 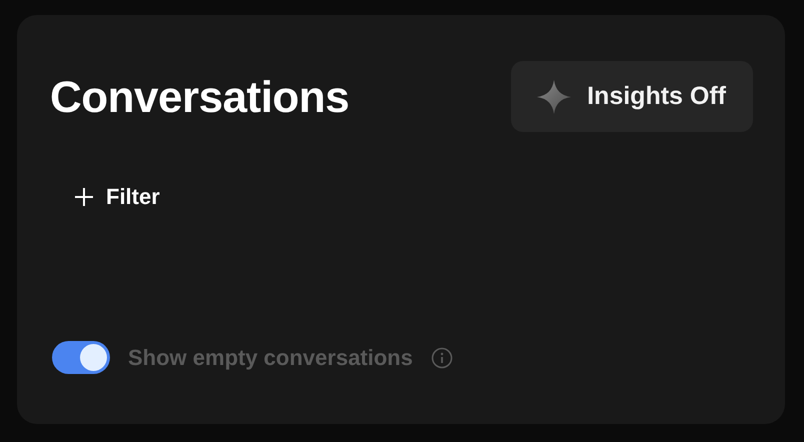 What do you see at coordinates (200, 97) in the screenshot?
I see `page-title: Conversations` at bounding box center [200, 97].